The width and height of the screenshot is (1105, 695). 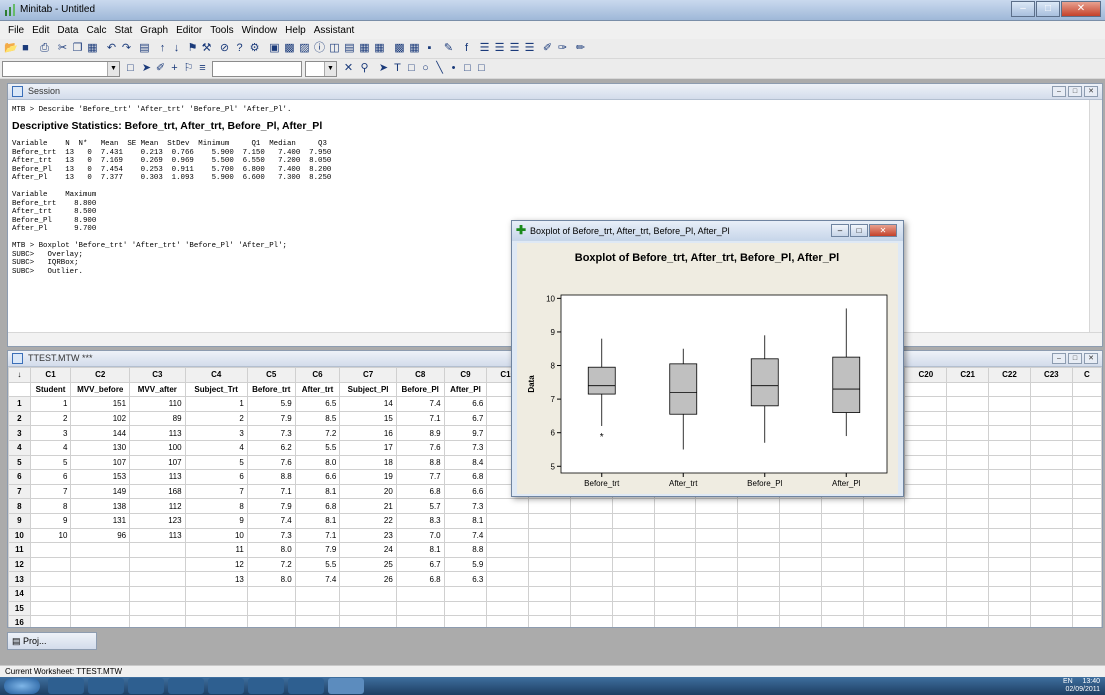 I want to click on insert-icon: ▤, so click(x=144, y=48).